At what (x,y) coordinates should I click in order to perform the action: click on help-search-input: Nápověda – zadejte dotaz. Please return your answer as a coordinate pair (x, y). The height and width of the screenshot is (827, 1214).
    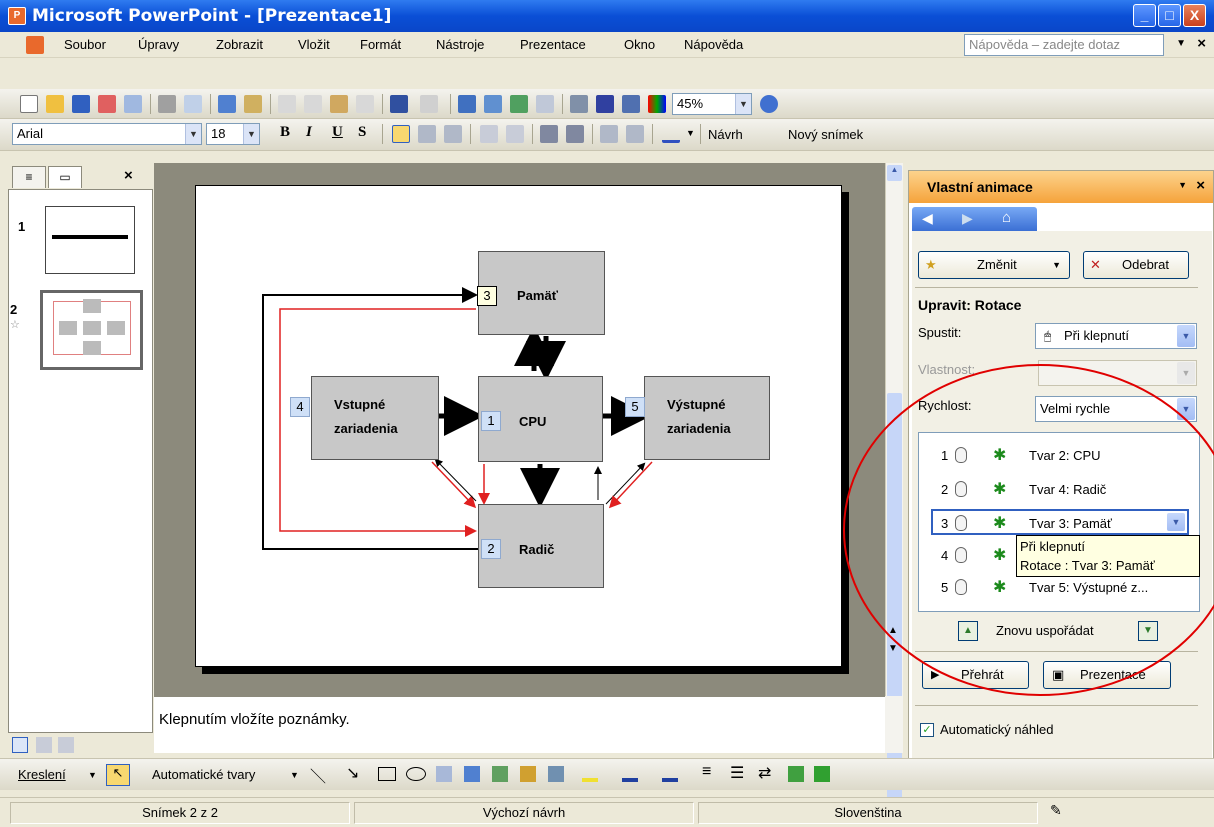
    Looking at the image, I should click on (1064, 45).